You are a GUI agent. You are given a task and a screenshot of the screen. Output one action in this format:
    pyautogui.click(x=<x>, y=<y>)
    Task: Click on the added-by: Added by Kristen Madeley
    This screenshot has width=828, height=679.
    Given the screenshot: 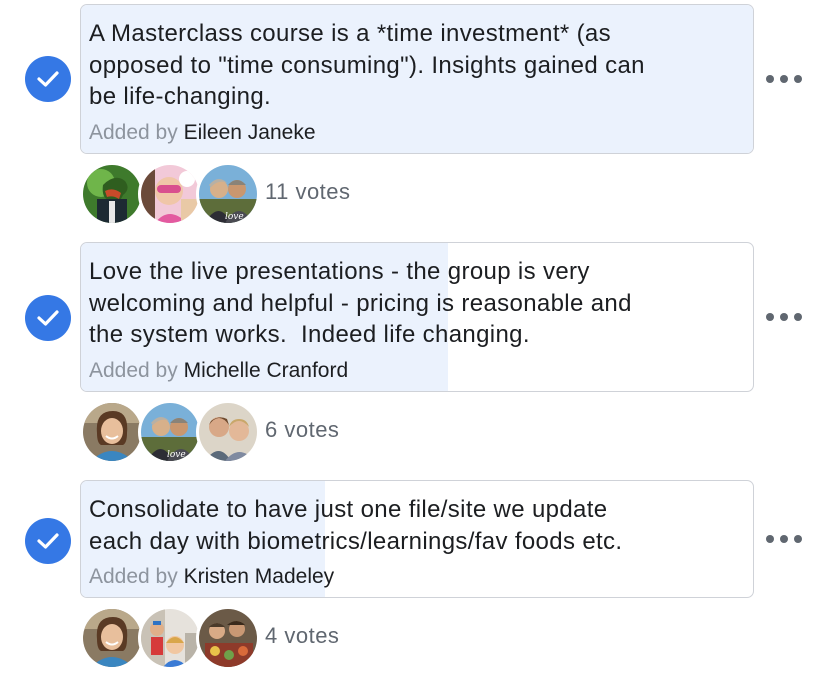 What is the action you would take?
    pyautogui.click(x=421, y=577)
    